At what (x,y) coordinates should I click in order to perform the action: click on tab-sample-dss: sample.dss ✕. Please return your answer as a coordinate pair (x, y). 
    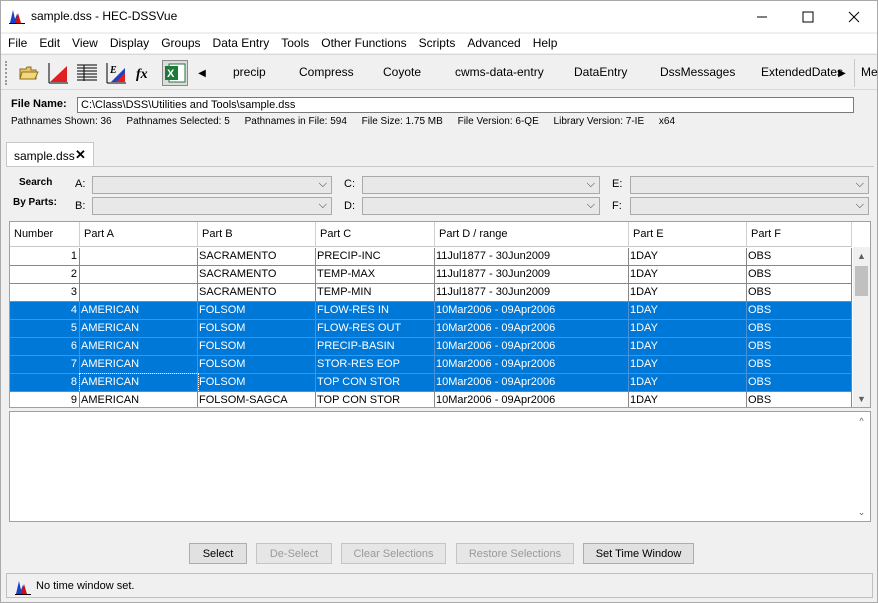
    Looking at the image, I should click on (50, 154).